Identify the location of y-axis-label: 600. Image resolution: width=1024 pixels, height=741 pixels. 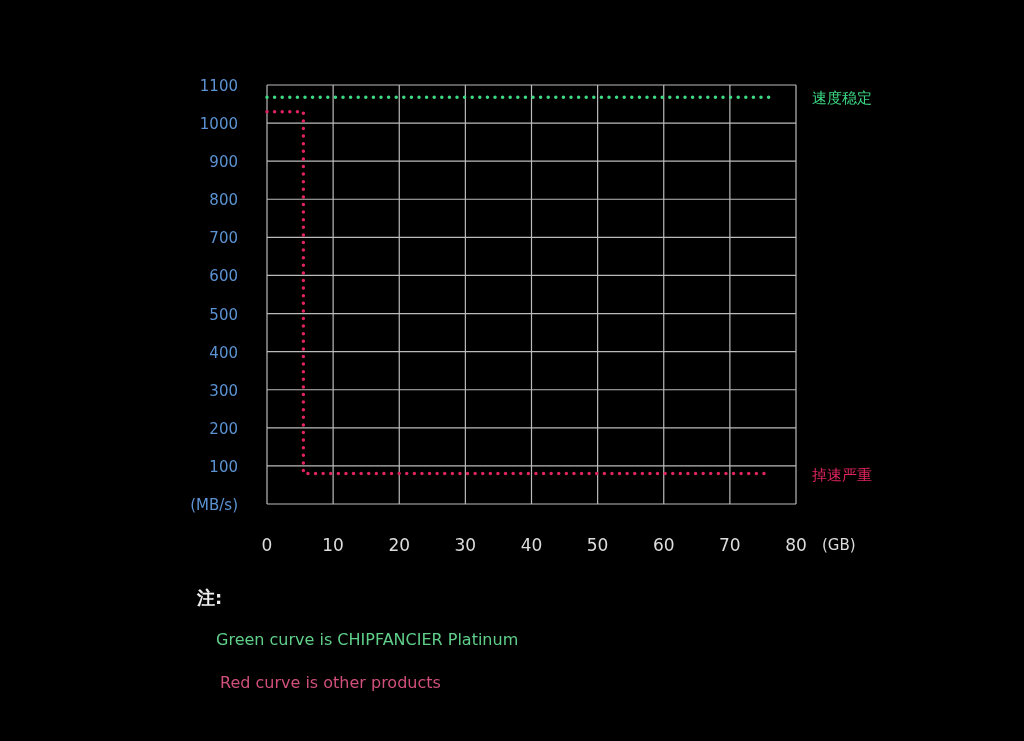
(223, 276).